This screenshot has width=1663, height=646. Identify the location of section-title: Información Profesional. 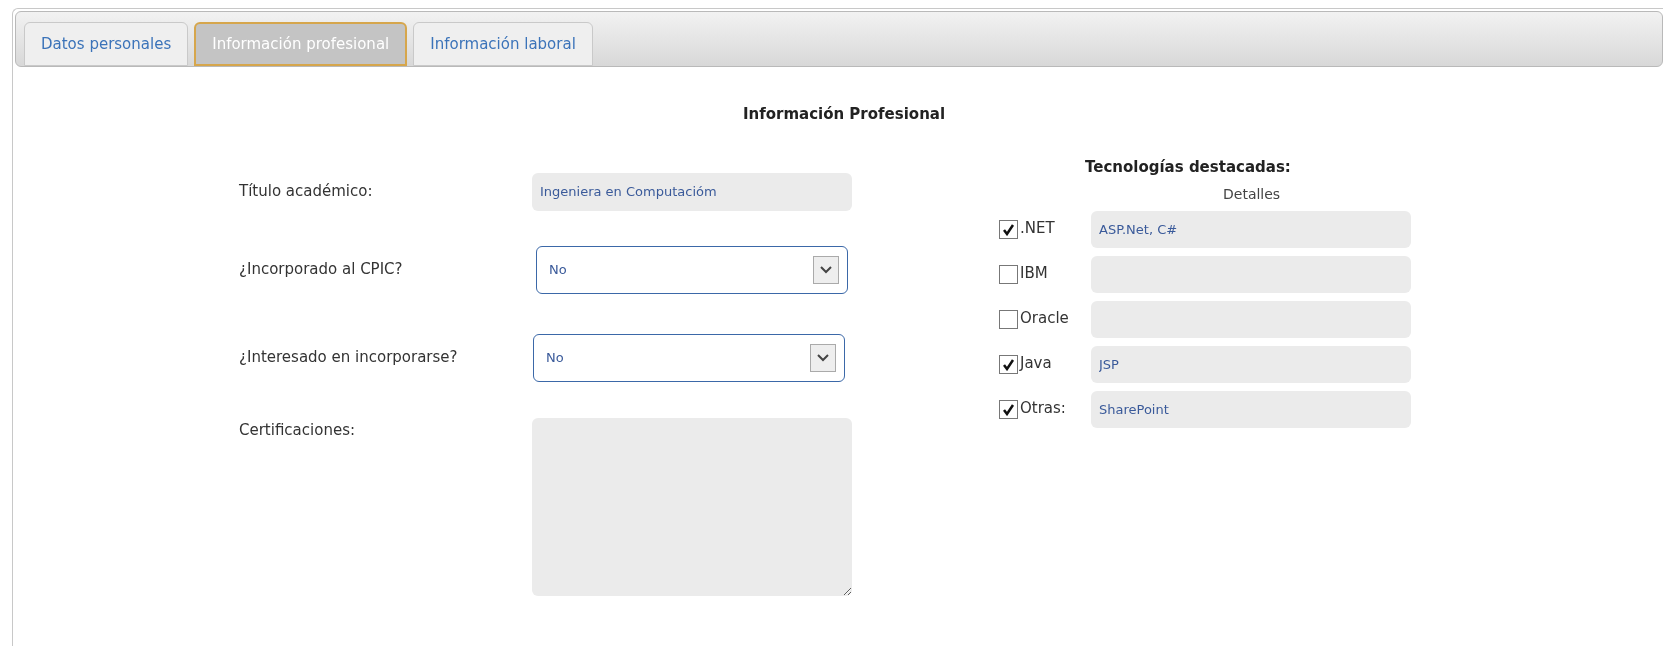
(844, 114).